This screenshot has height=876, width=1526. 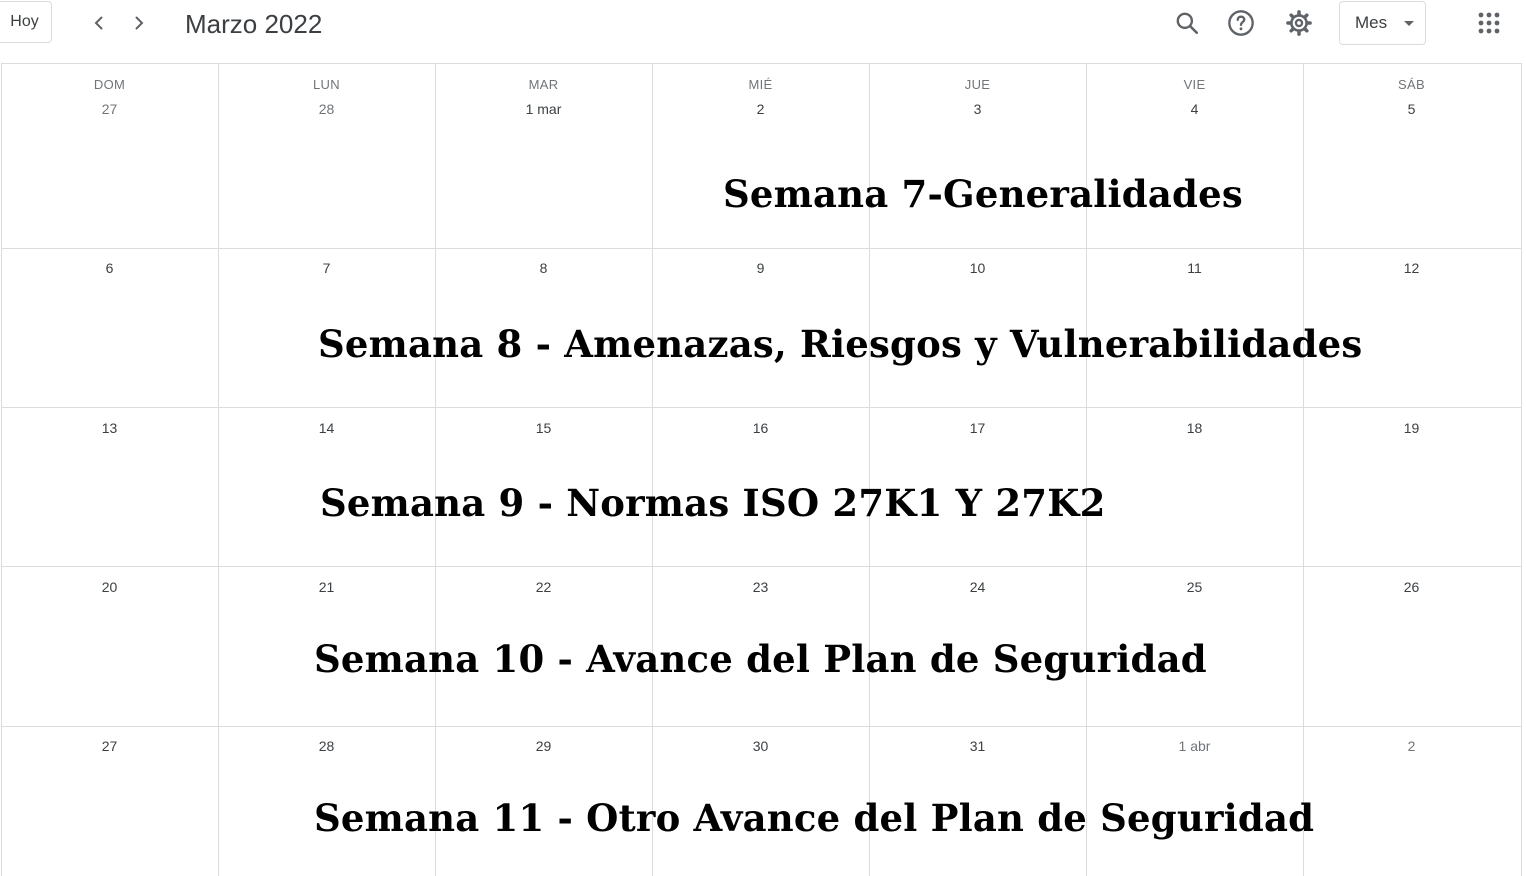 What do you see at coordinates (977, 268) in the screenshot?
I see `day-number: 10` at bounding box center [977, 268].